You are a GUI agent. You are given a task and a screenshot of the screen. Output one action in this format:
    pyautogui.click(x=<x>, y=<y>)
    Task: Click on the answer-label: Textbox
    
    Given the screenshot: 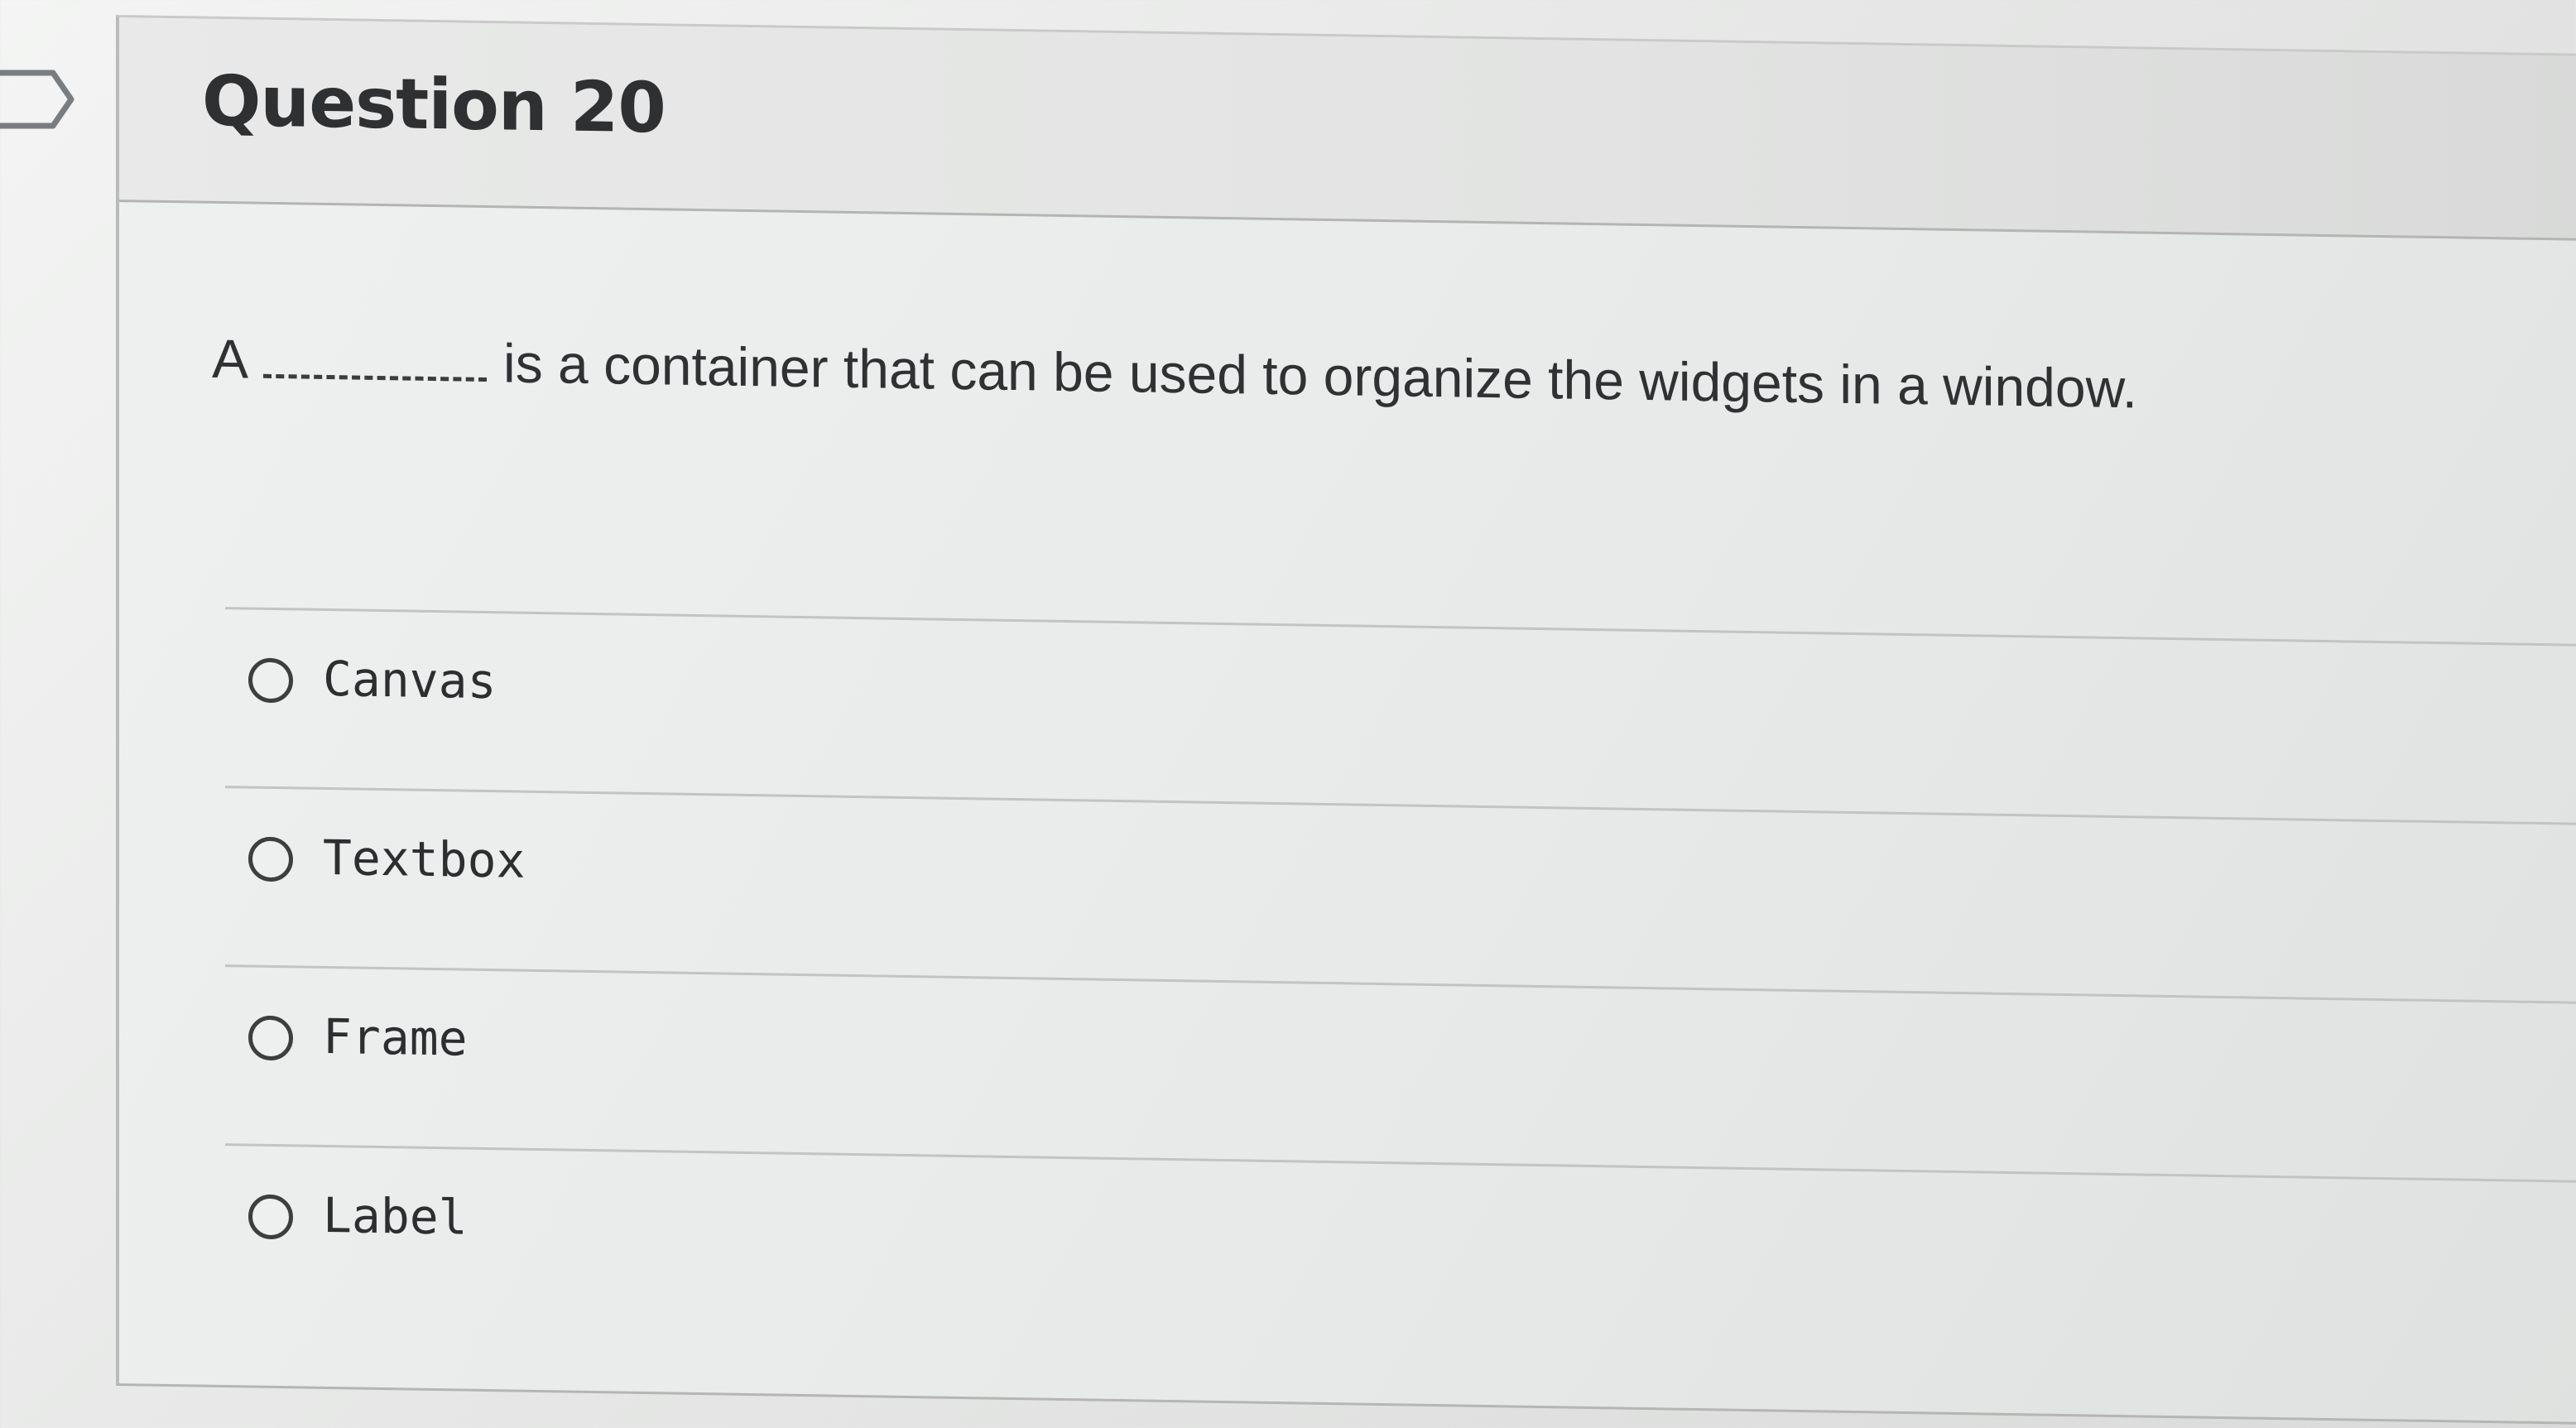 What is the action you would take?
    pyautogui.click(x=424, y=859)
    